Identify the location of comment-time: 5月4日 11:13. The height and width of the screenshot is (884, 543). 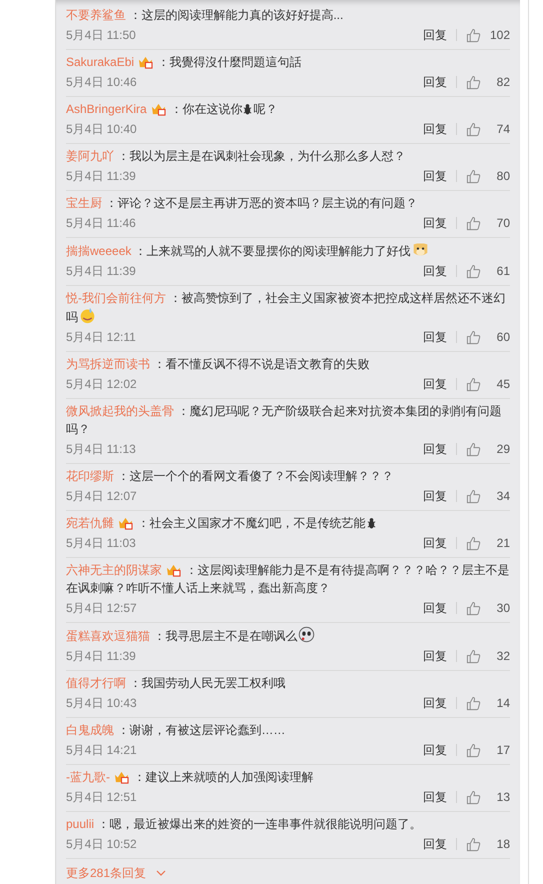
(101, 449).